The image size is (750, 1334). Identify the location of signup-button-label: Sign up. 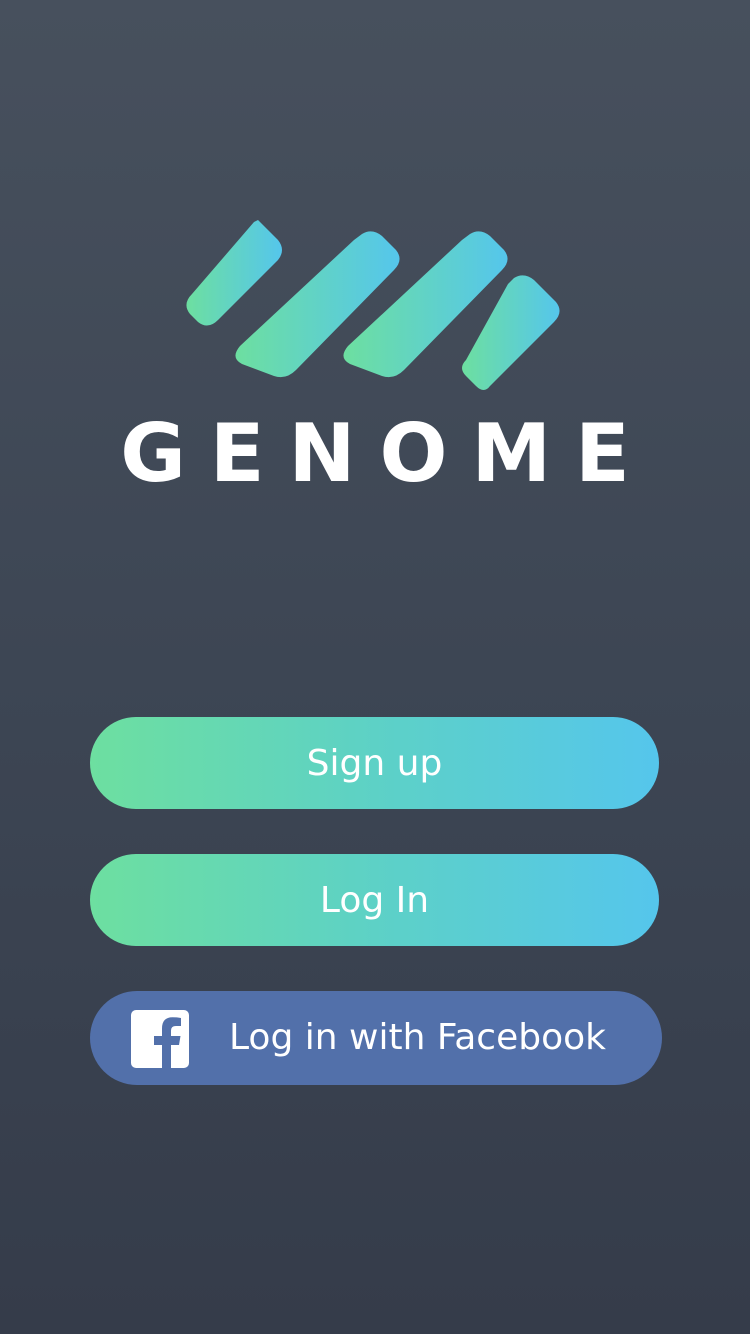
(374, 763).